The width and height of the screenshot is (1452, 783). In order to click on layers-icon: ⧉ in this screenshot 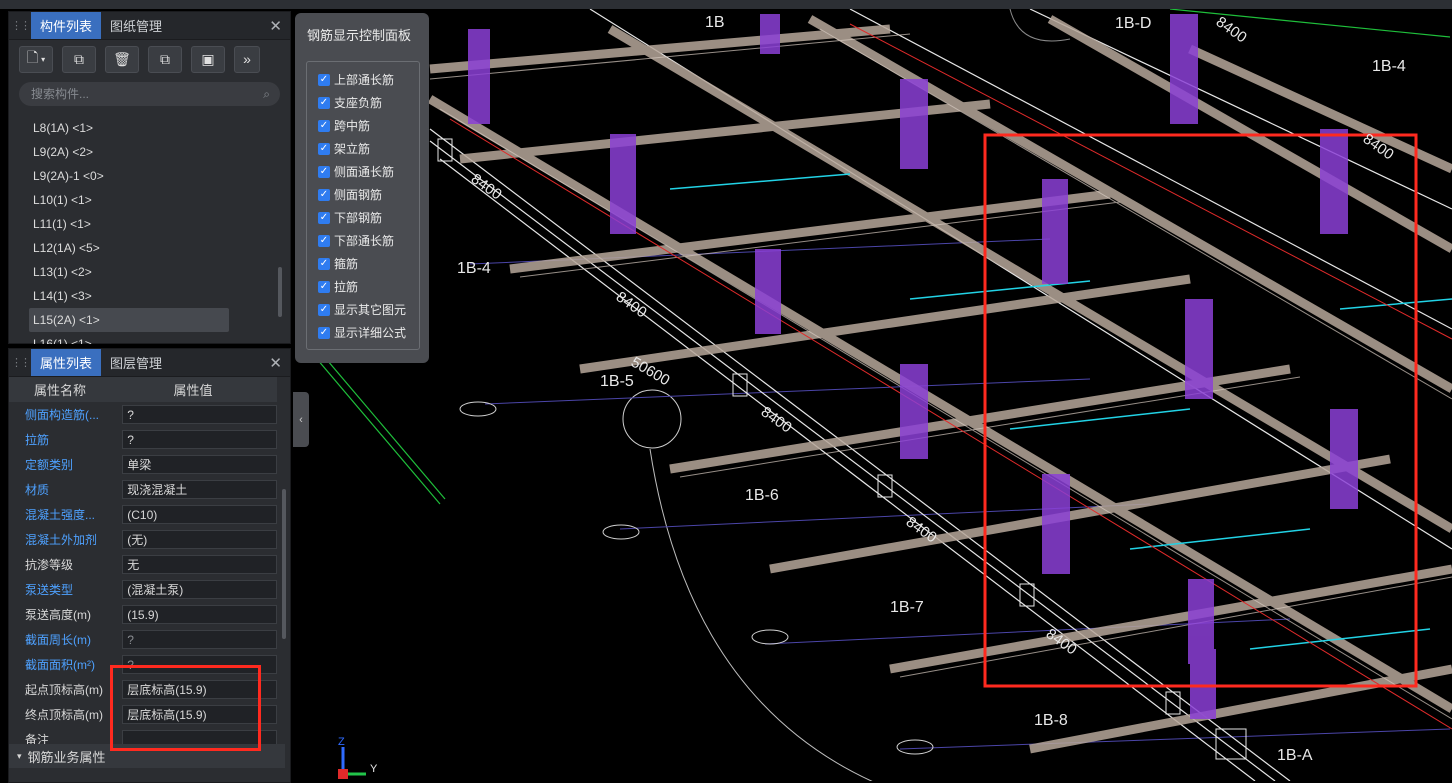, I will do `click(165, 58)`.